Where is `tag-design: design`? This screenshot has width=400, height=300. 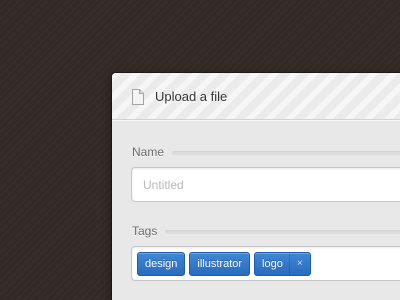 tag-design: design is located at coordinates (161, 263).